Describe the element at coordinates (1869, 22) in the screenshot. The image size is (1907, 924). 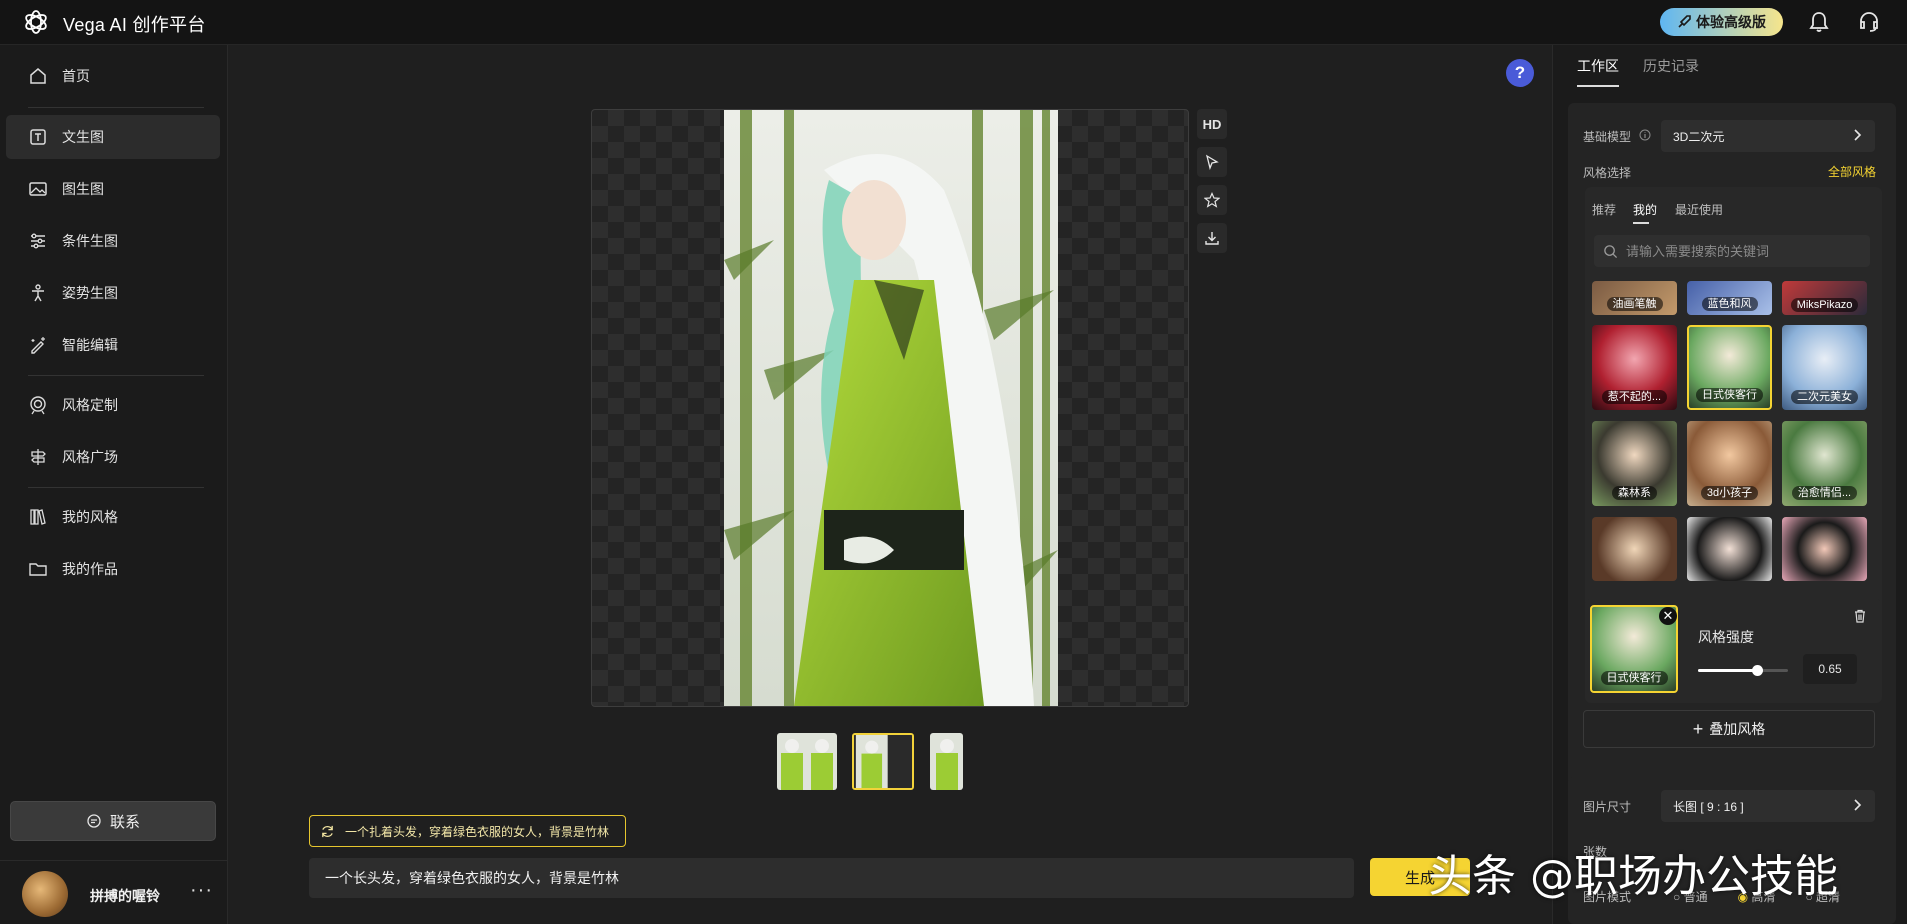
I see `headset-icon` at that location.